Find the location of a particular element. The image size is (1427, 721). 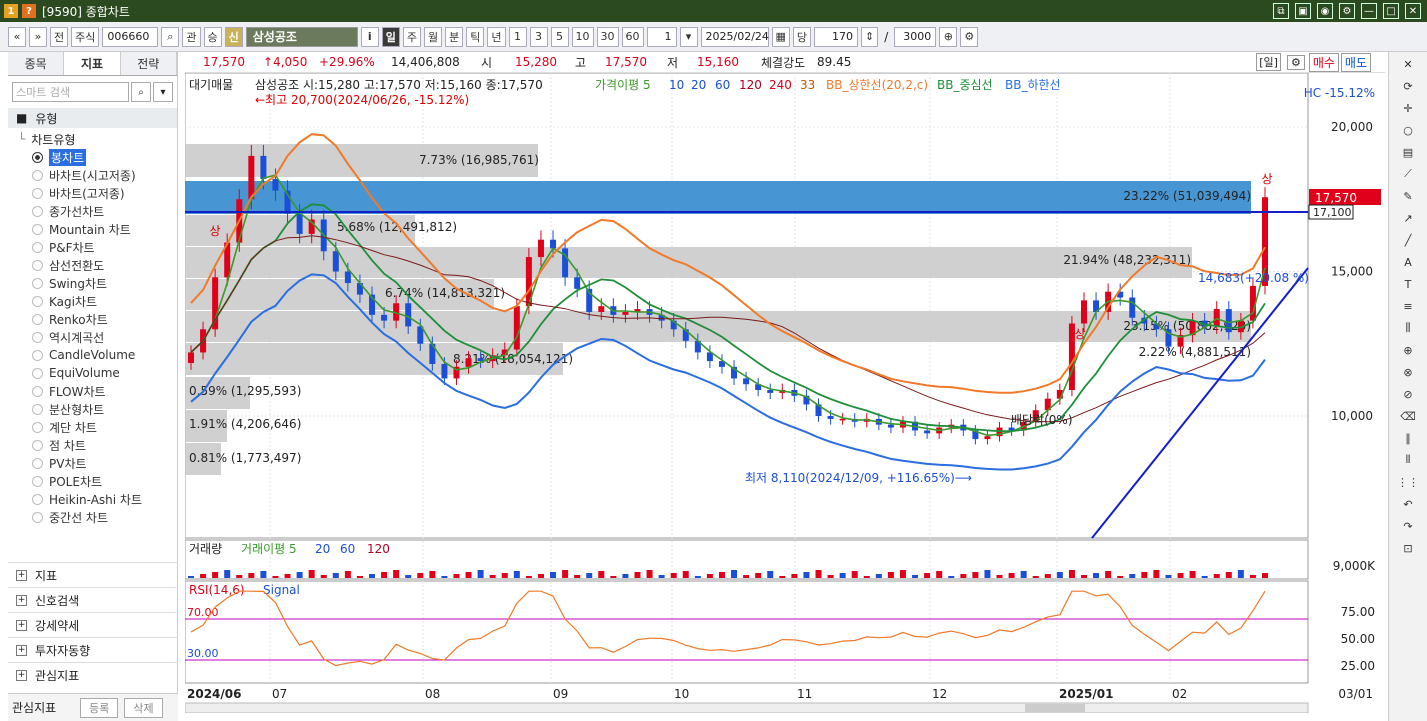

chart-type-item: FLOW차트 is located at coordinates (92, 391).